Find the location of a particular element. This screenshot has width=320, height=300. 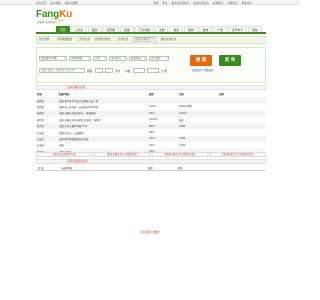

result-col-area: 面积 is located at coordinates (150, 168).